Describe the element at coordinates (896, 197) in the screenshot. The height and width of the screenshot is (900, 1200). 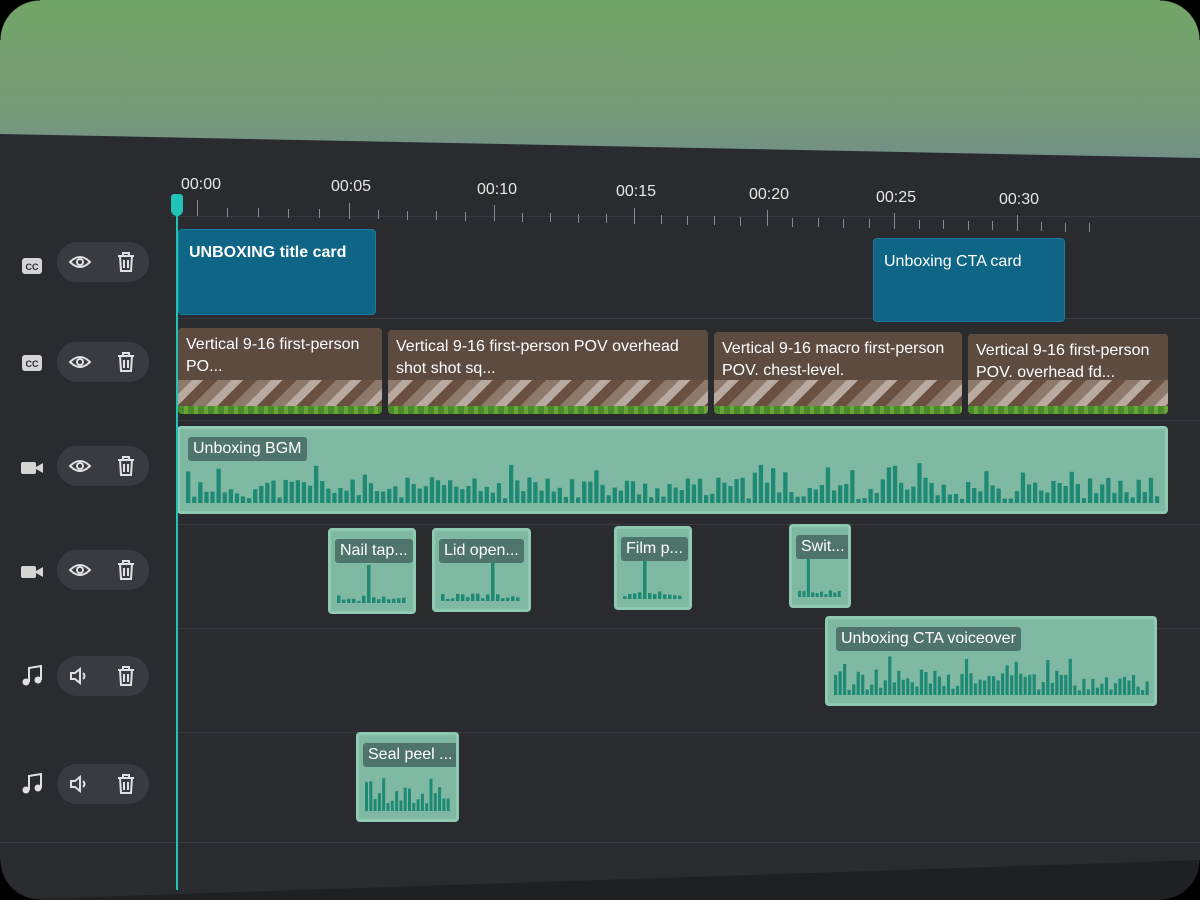
I see `ruler-label-25: 00:25` at that location.